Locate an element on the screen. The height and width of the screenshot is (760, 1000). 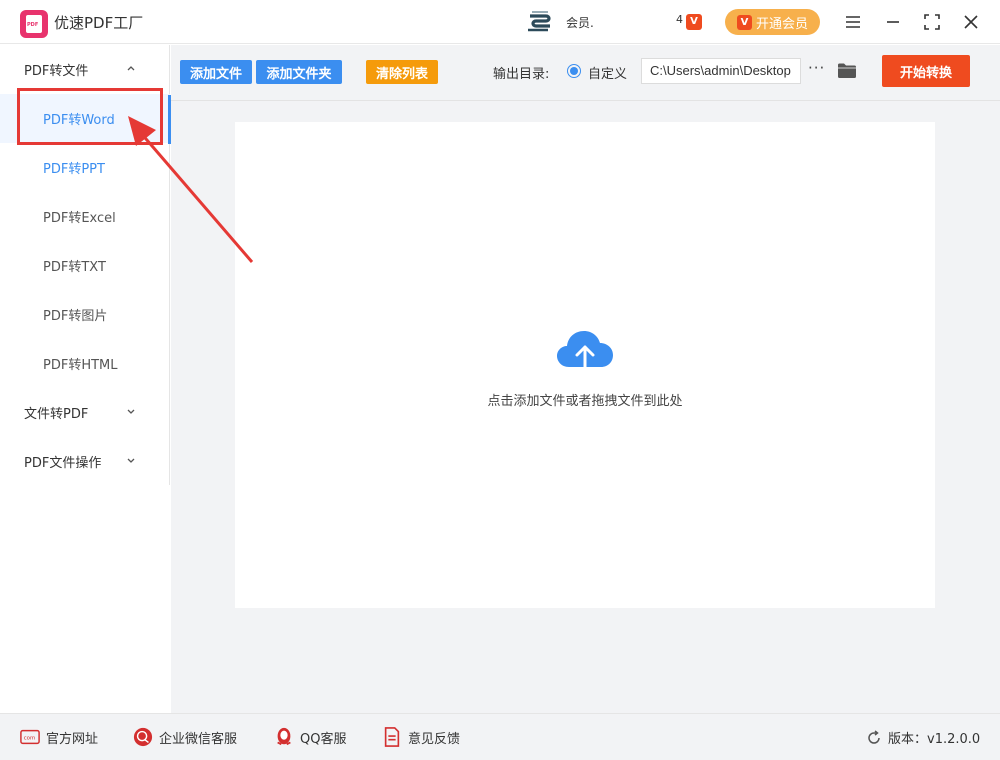
logo-text: PDF is located at coordinates (33, 25).